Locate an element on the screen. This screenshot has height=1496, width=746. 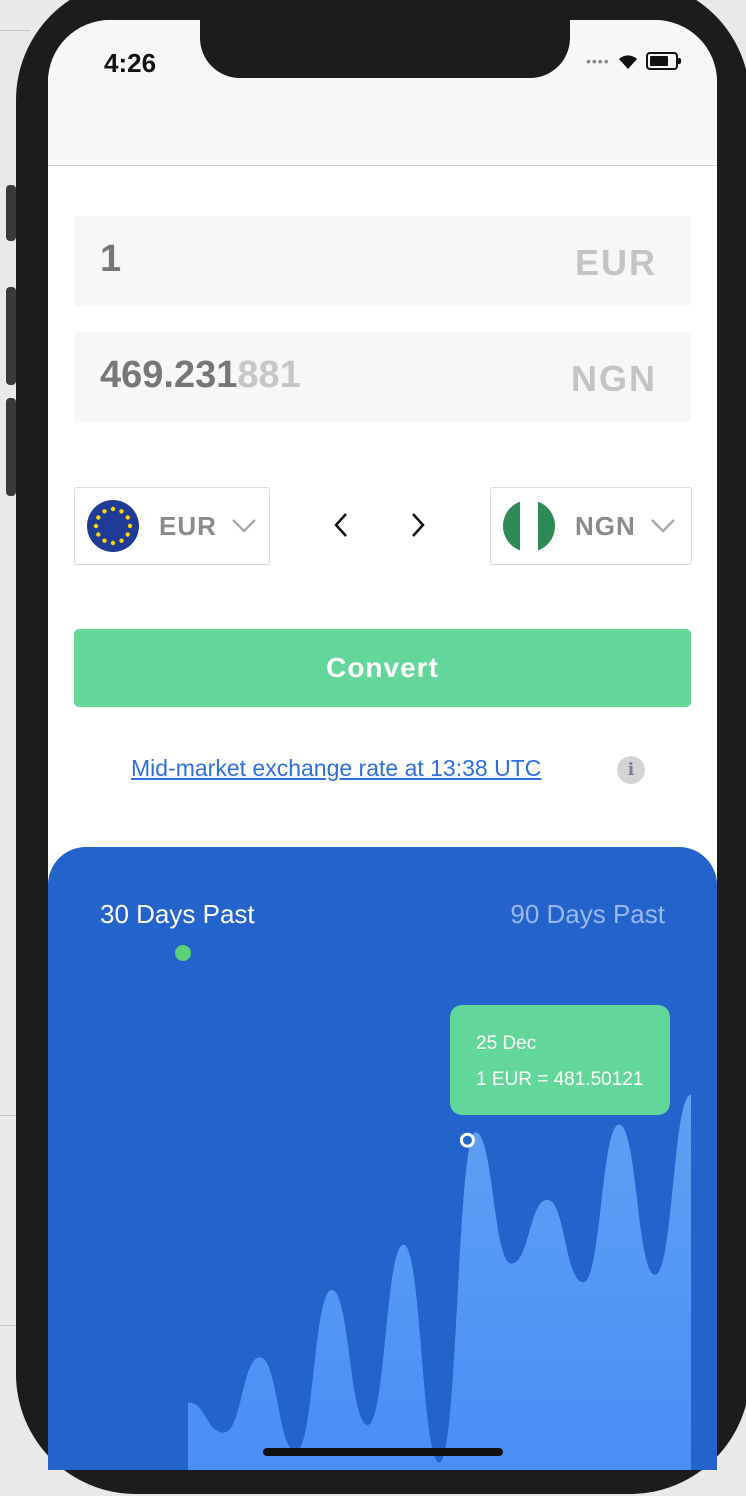
chevron-left-icon is located at coordinates (340, 525).